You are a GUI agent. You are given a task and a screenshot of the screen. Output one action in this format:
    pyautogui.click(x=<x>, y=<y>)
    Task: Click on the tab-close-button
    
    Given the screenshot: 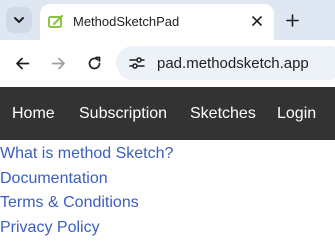 What is the action you would take?
    pyautogui.click(x=257, y=21)
    